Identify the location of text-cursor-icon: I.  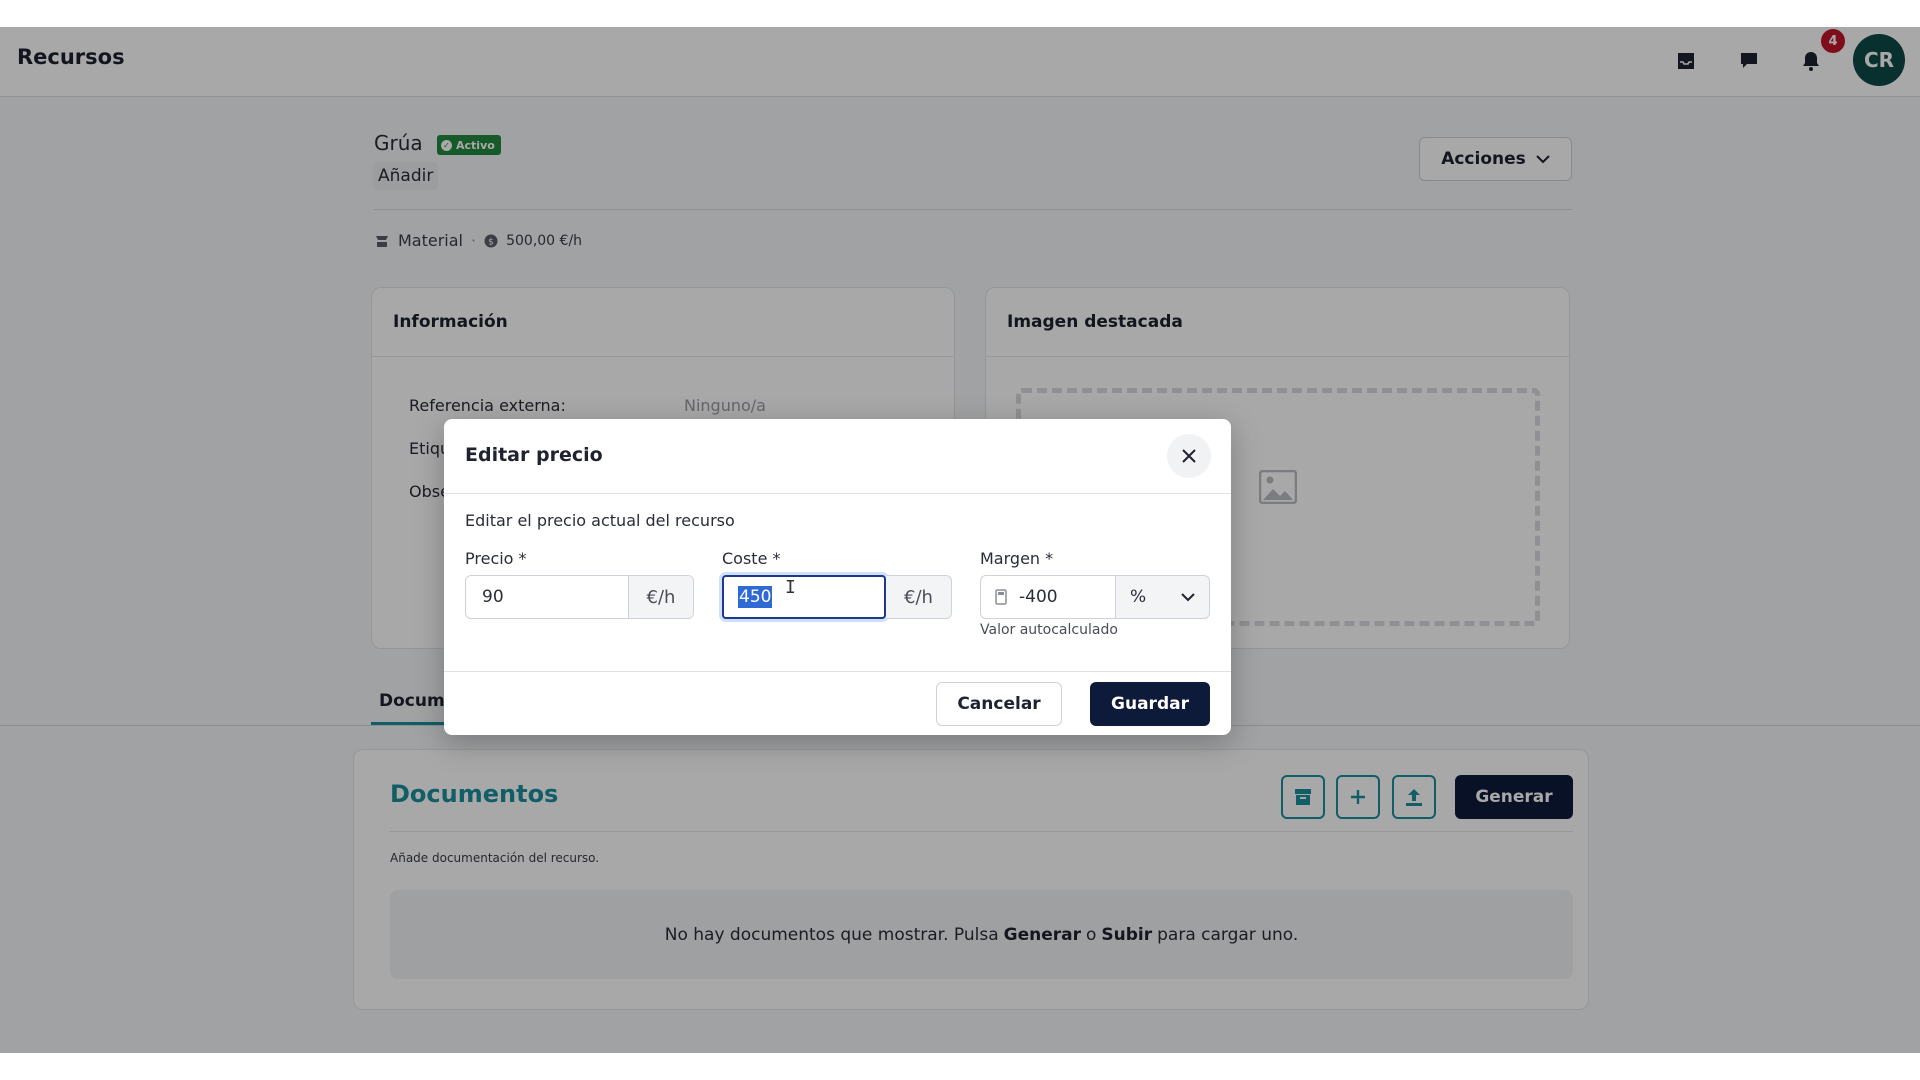
(790, 587).